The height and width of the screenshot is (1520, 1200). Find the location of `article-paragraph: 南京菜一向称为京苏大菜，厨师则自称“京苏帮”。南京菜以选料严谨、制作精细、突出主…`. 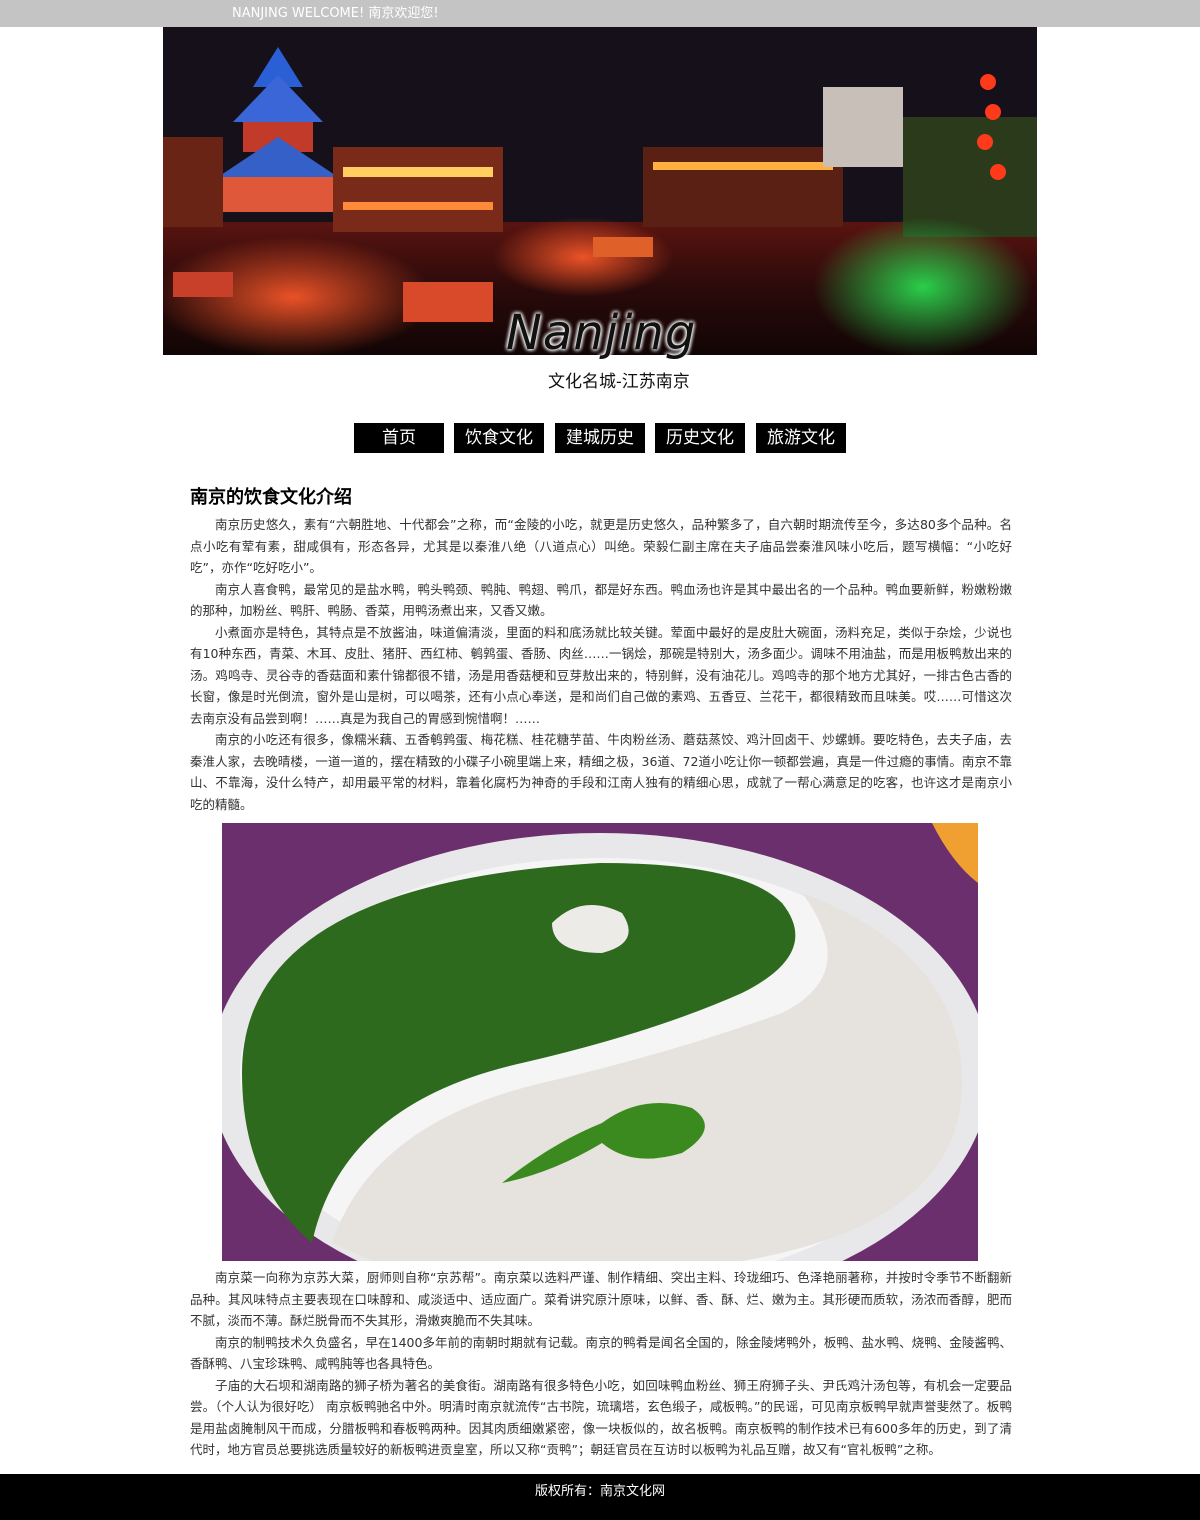

article-paragraph: 南京菜一向称为京苏大菜，厨师则自称“京苏帮”。南京菜以选料严谨、制作精细、突出主… is located at coordinates (601, 1299).